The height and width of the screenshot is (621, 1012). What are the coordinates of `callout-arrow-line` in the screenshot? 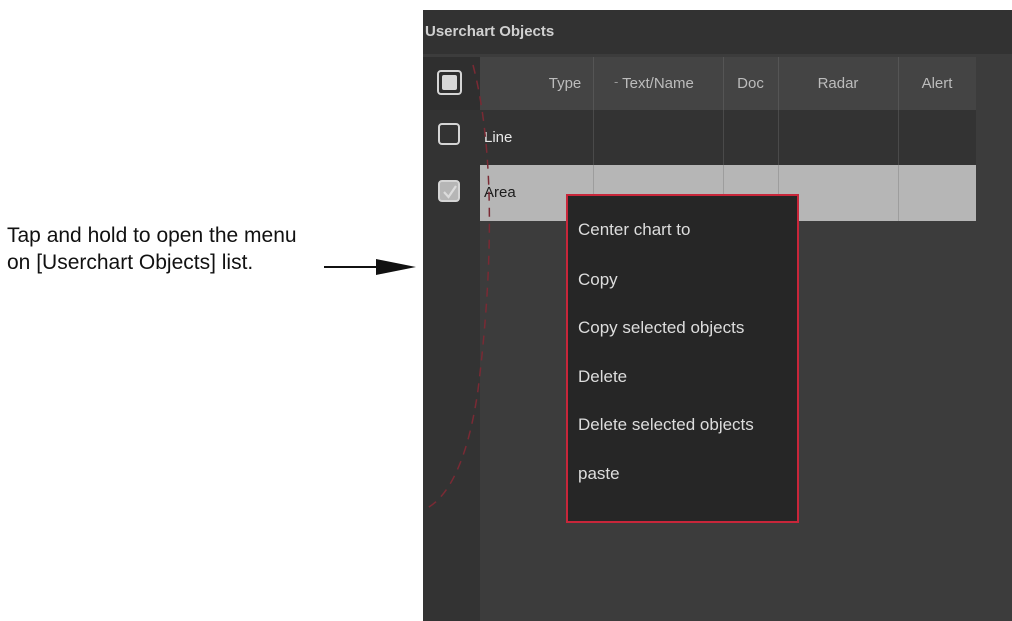 It's located at (352, 267).